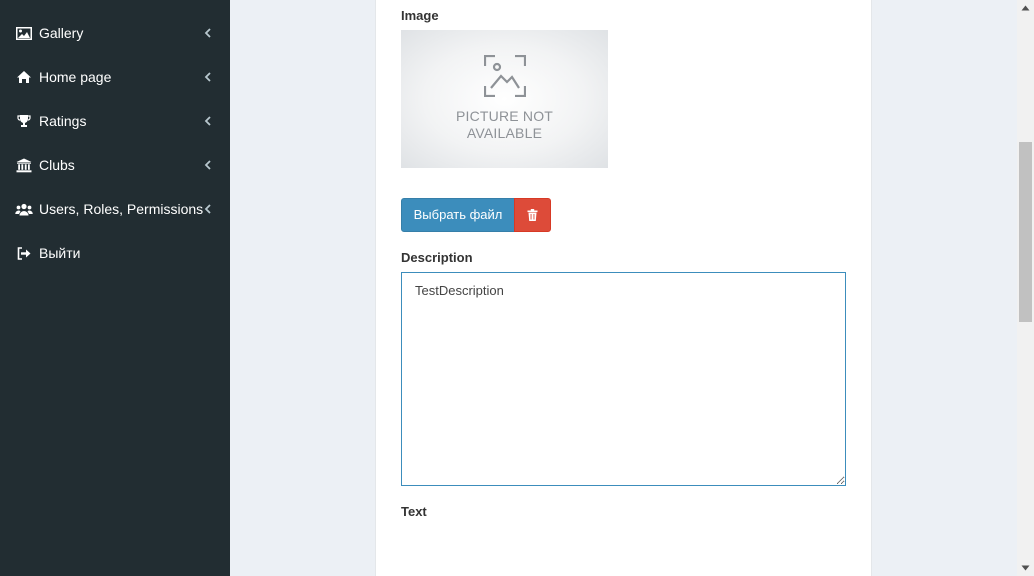 The width and height of the screenshot is (1034, 576). Describe the element at coordinates (414, 511) in the screenshot. I see `text-label: Text` at that location.